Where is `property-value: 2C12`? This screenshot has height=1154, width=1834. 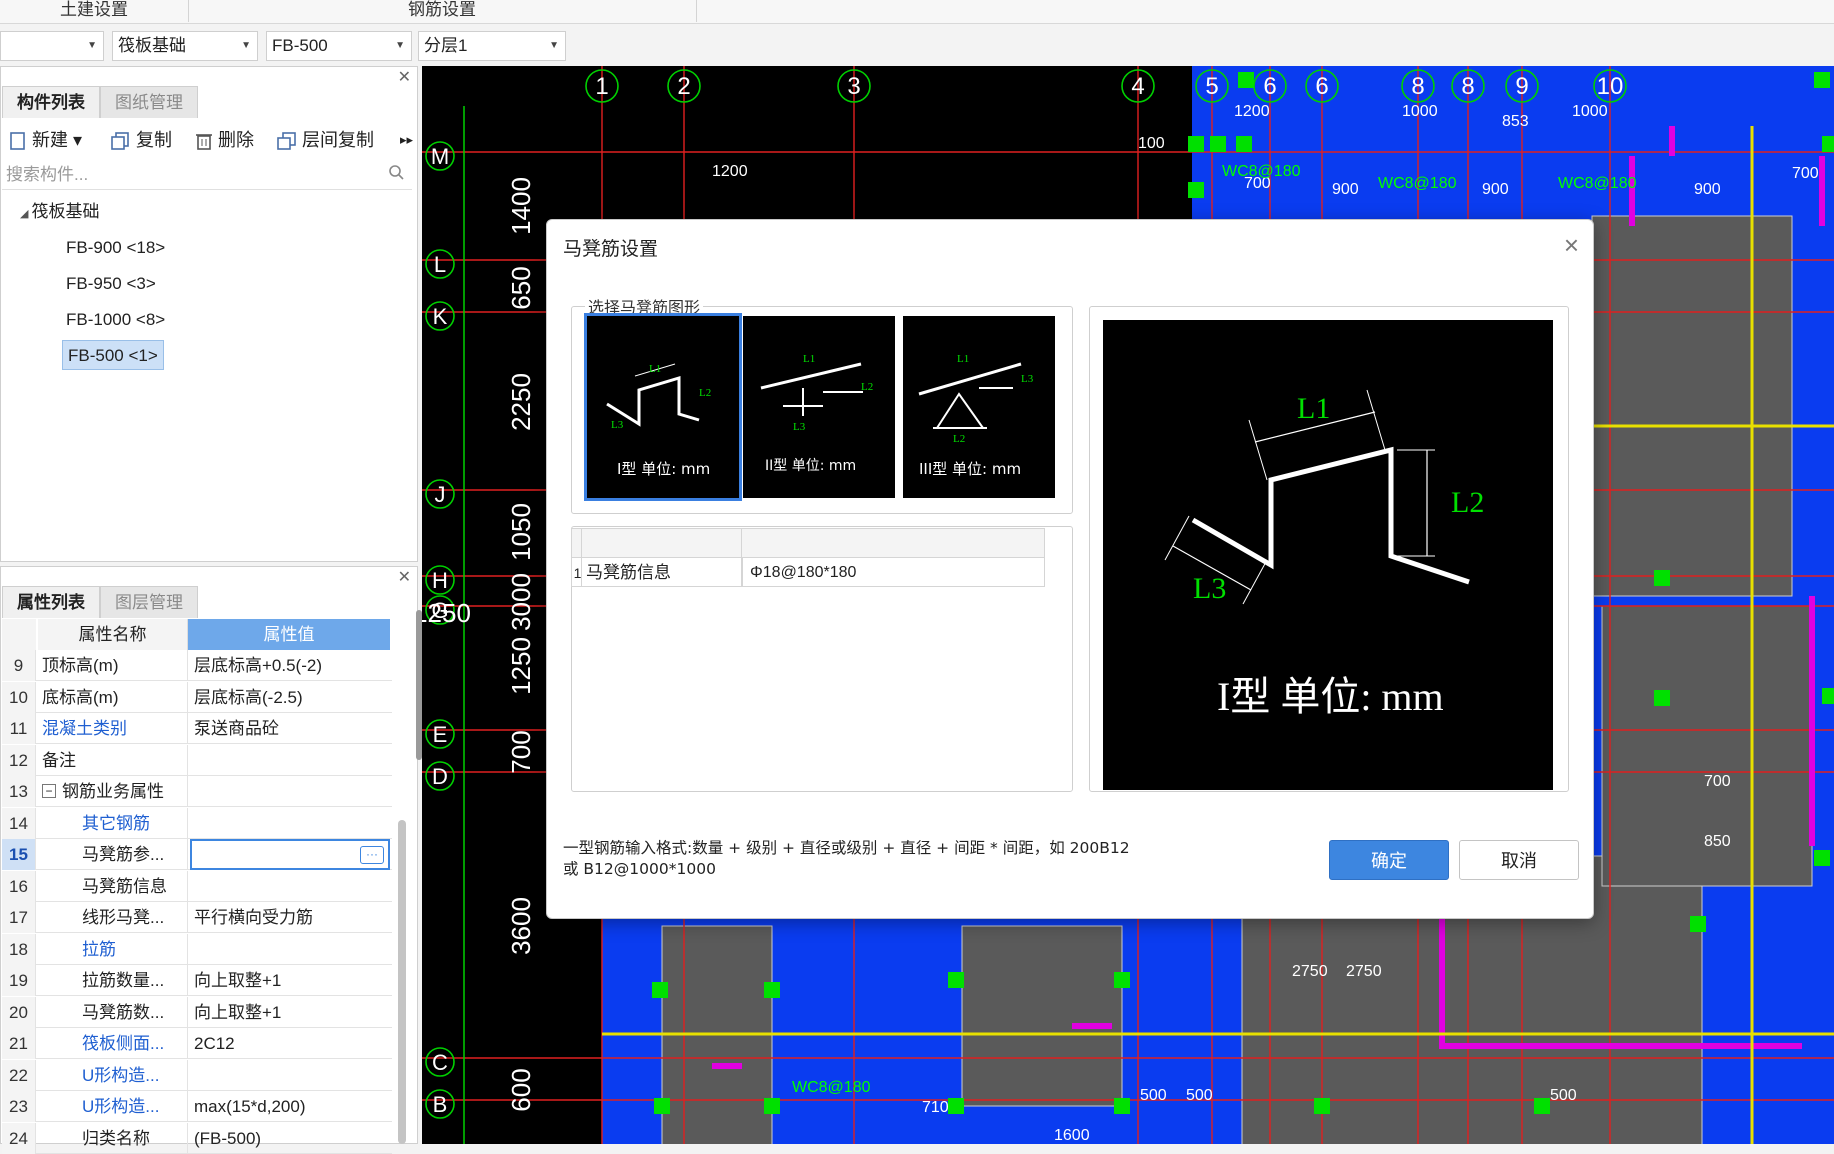
property-value: 2C12 is located at coordinates (290, 1043).